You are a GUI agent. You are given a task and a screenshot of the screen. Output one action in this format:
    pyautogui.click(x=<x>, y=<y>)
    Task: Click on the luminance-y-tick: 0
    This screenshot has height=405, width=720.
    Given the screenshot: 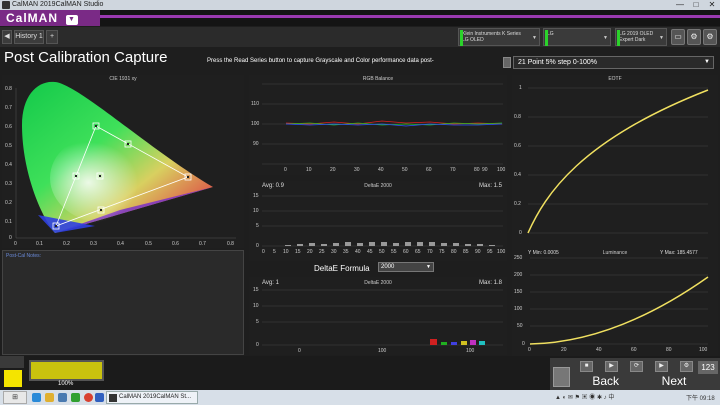 What is the action you would take?
    pyautogui.click(x=523, y=344)
    